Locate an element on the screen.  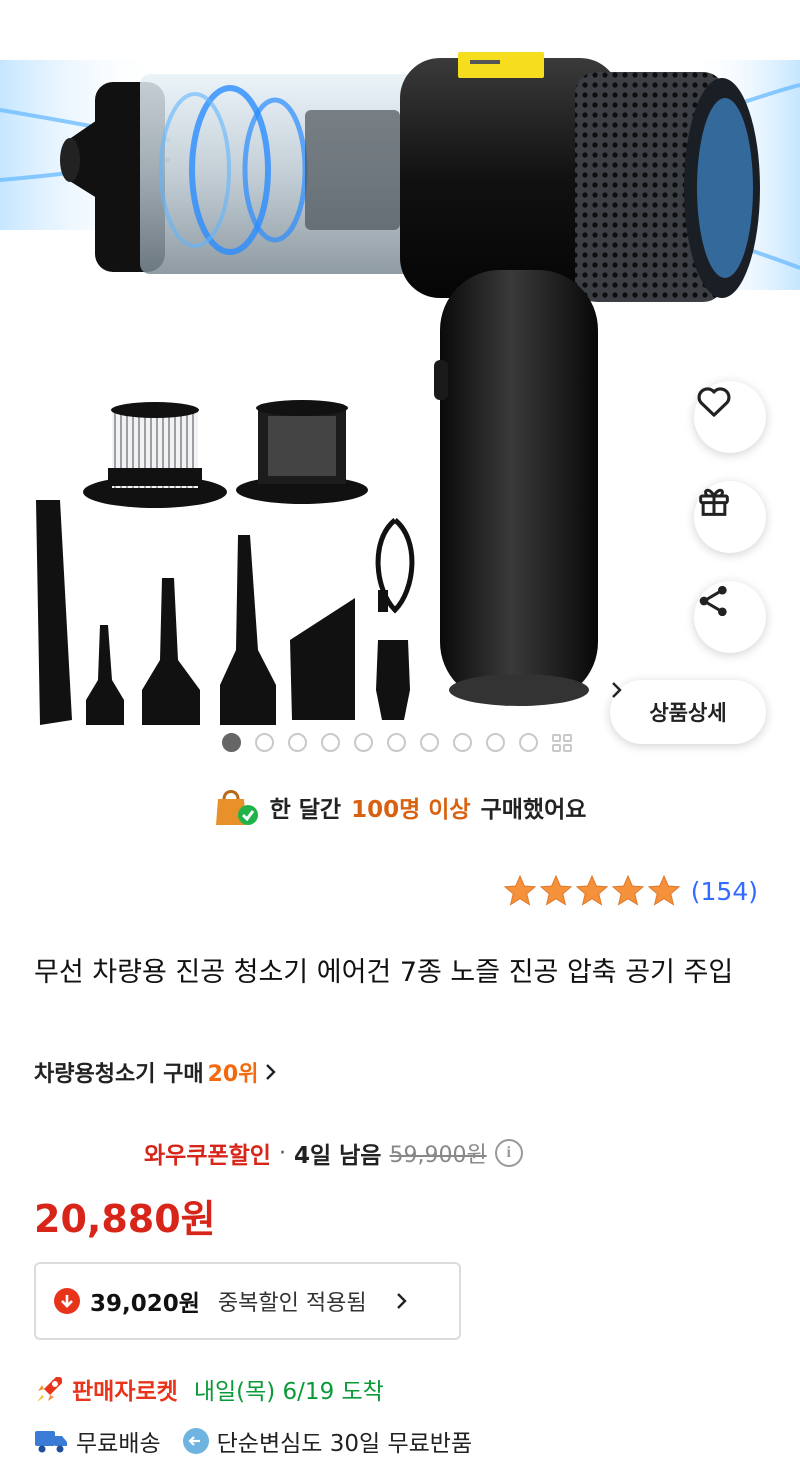
truck-icon is located at coordinates (51, 1442).